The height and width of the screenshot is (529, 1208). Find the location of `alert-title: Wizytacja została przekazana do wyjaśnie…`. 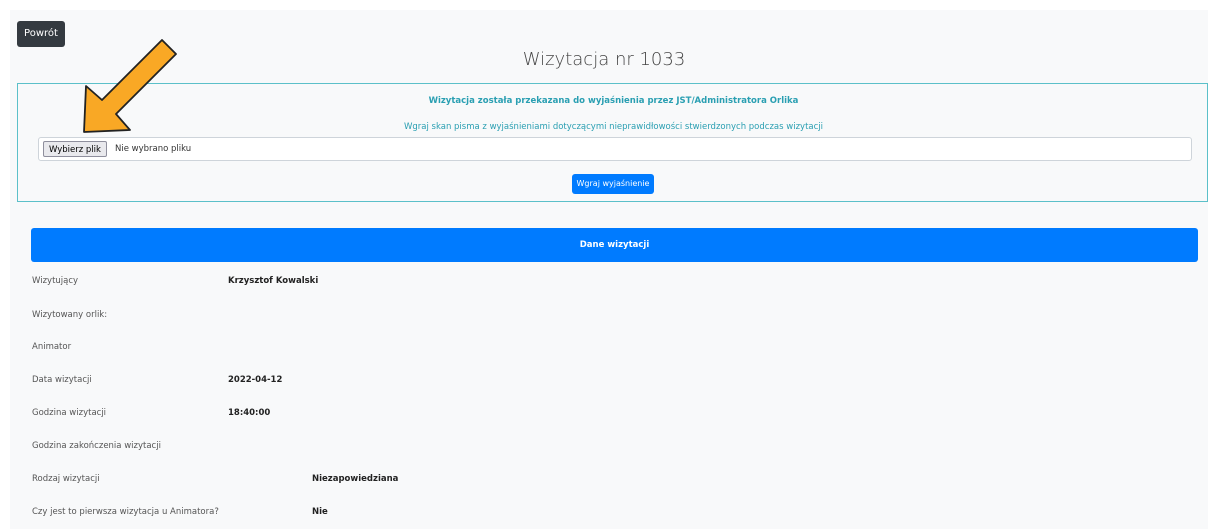

alert-title: Wizytacja została przekazana do wyjaśnie… is located at coordinates (613, 101).